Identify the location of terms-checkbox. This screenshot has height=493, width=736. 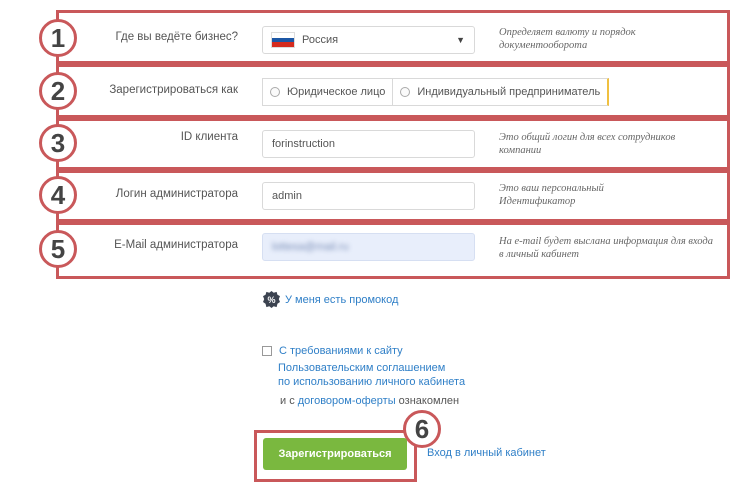
(267, 351).